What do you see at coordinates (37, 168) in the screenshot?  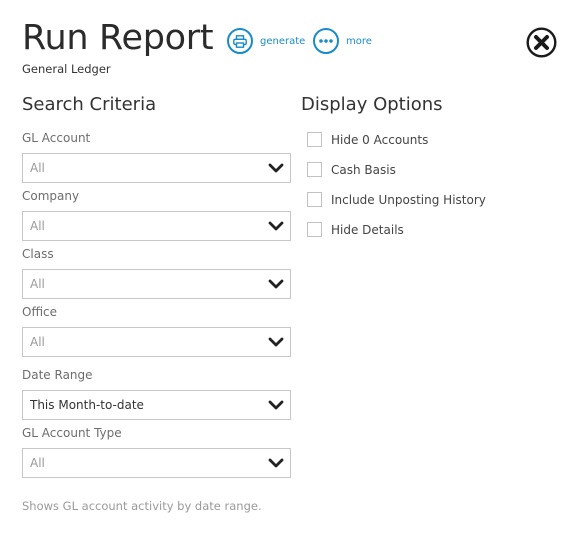 I see `gl-account-value: All` at bounding box center [37, 168].